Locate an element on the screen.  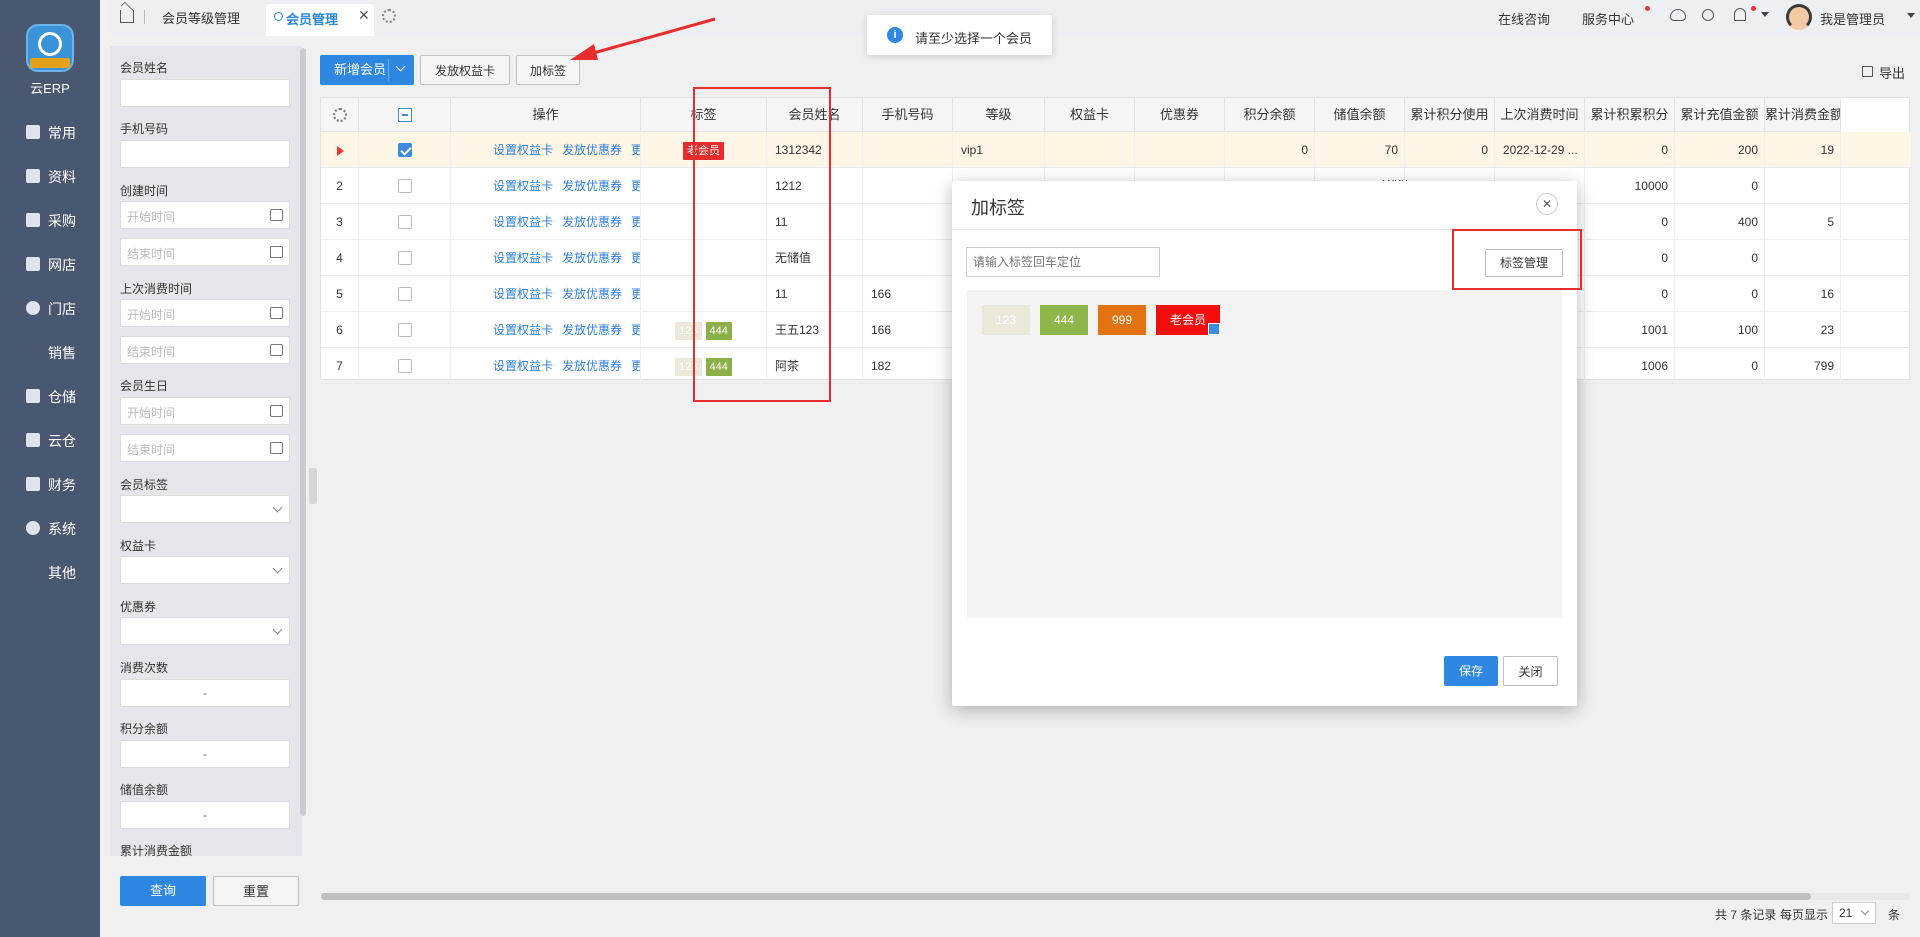
tag-option: 444 is located at coordinates (1064, 320).